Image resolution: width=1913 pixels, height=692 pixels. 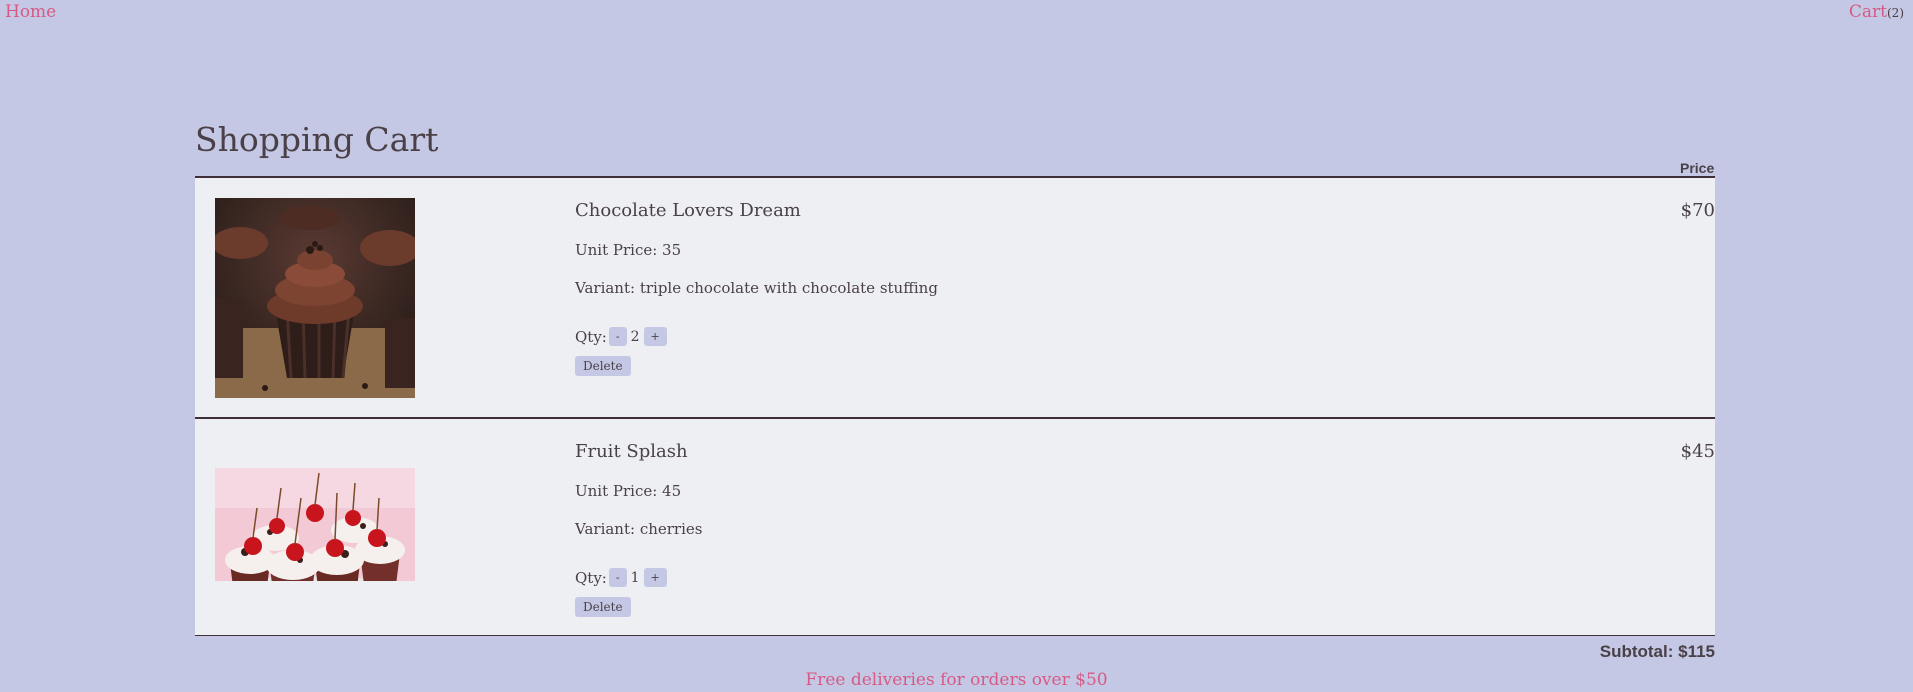 I want to click on cherry-cupcakes-image, so click(x=315, y=510).